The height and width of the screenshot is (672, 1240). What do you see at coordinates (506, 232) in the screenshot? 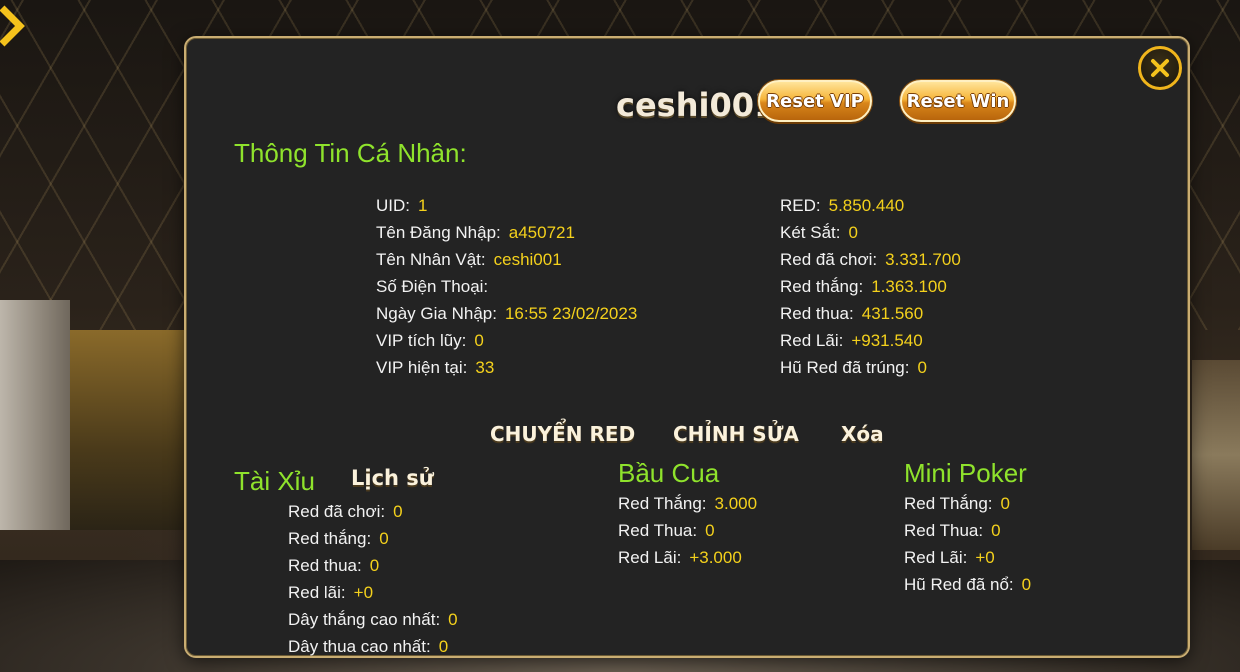
I see `info-row-login-name: Tên Đăng Nhập: a450721` at bounding box center [506, 232].